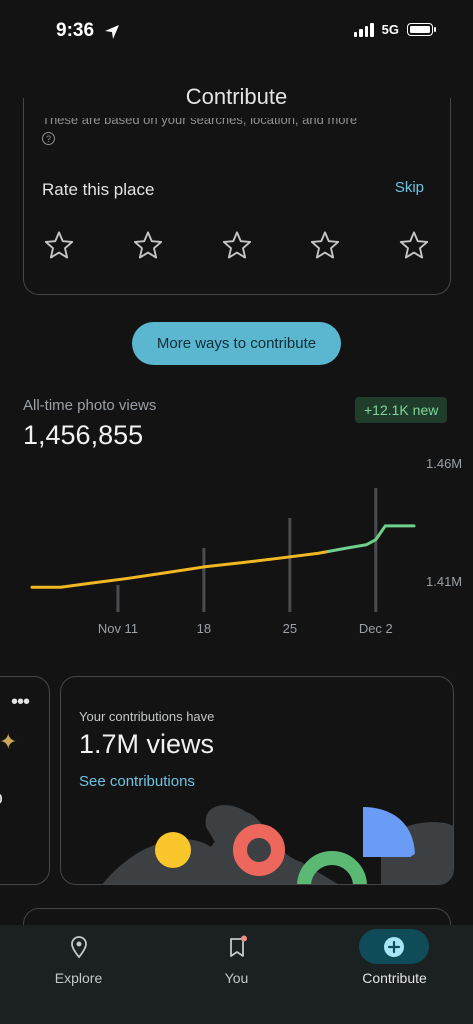 The width and height of the screenshot is (473, 1024). Describe the element at coordinates (390, 29) in the screenshot. I see `network-type: 5G` at that location.